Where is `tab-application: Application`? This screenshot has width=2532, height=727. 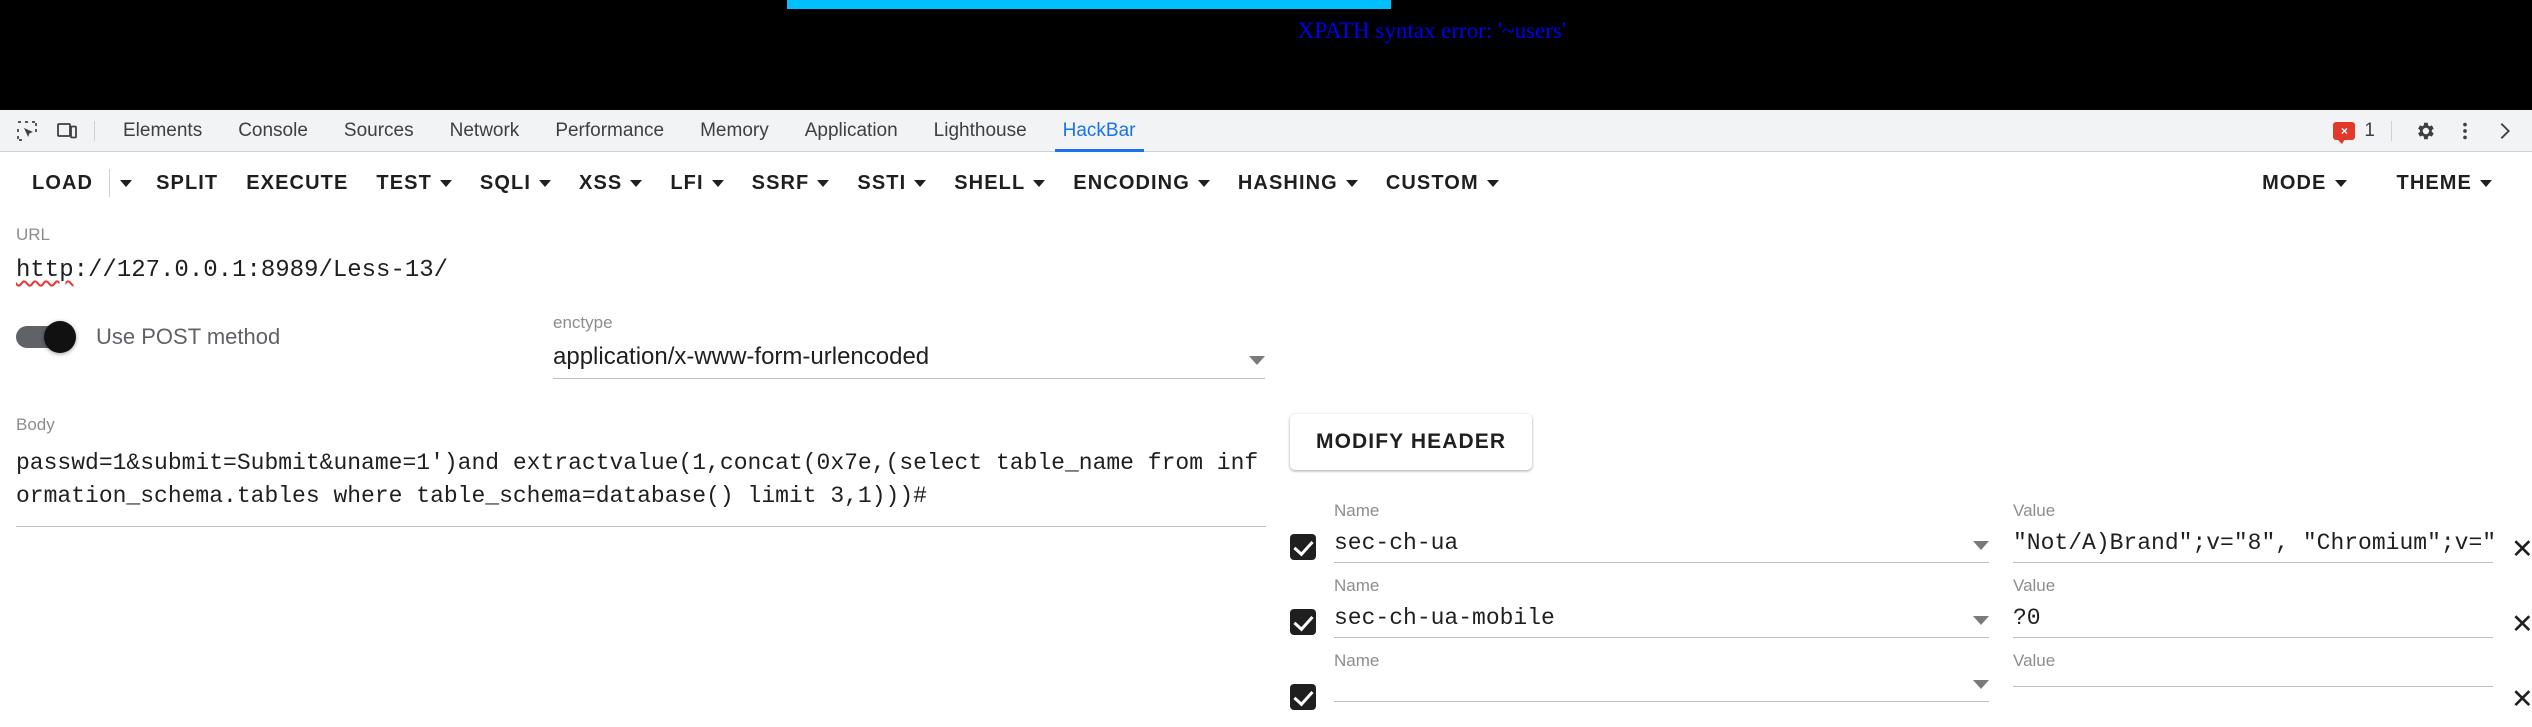
tab-application: Application is located at coordinates (851, 131).